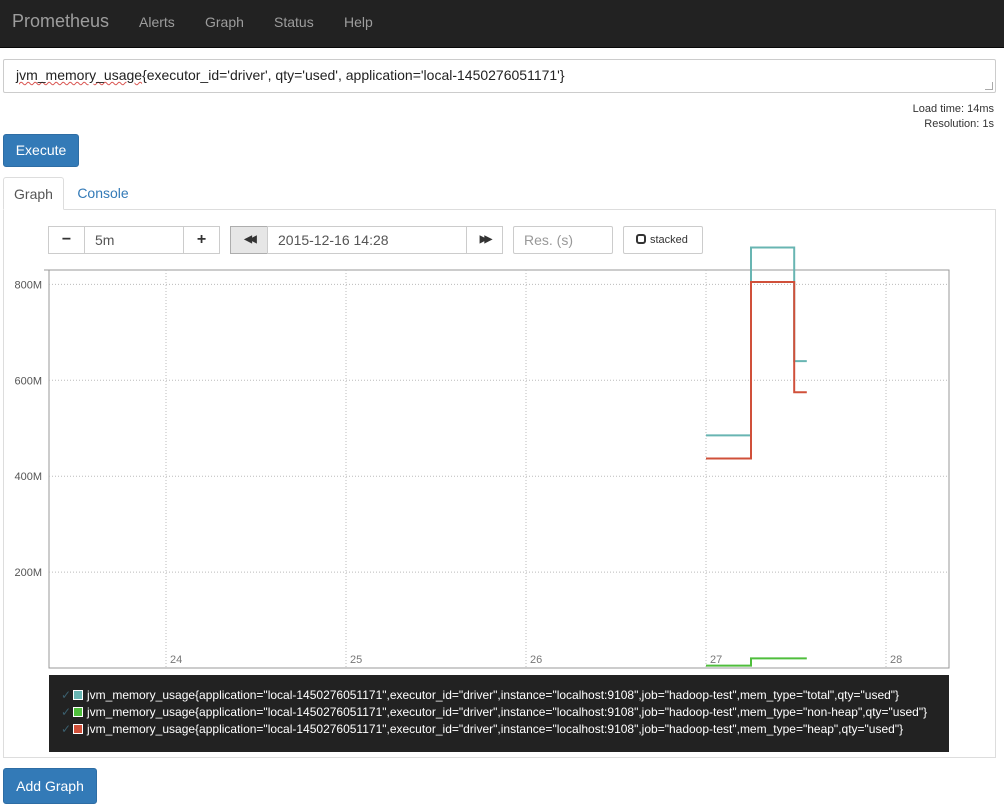 The width and height of the screenshot is (1004, 810). What do you see at coordinates (28, 381) in the screenshot?
I see `y-tick-label: 600M` at bounding box center [28, 381].